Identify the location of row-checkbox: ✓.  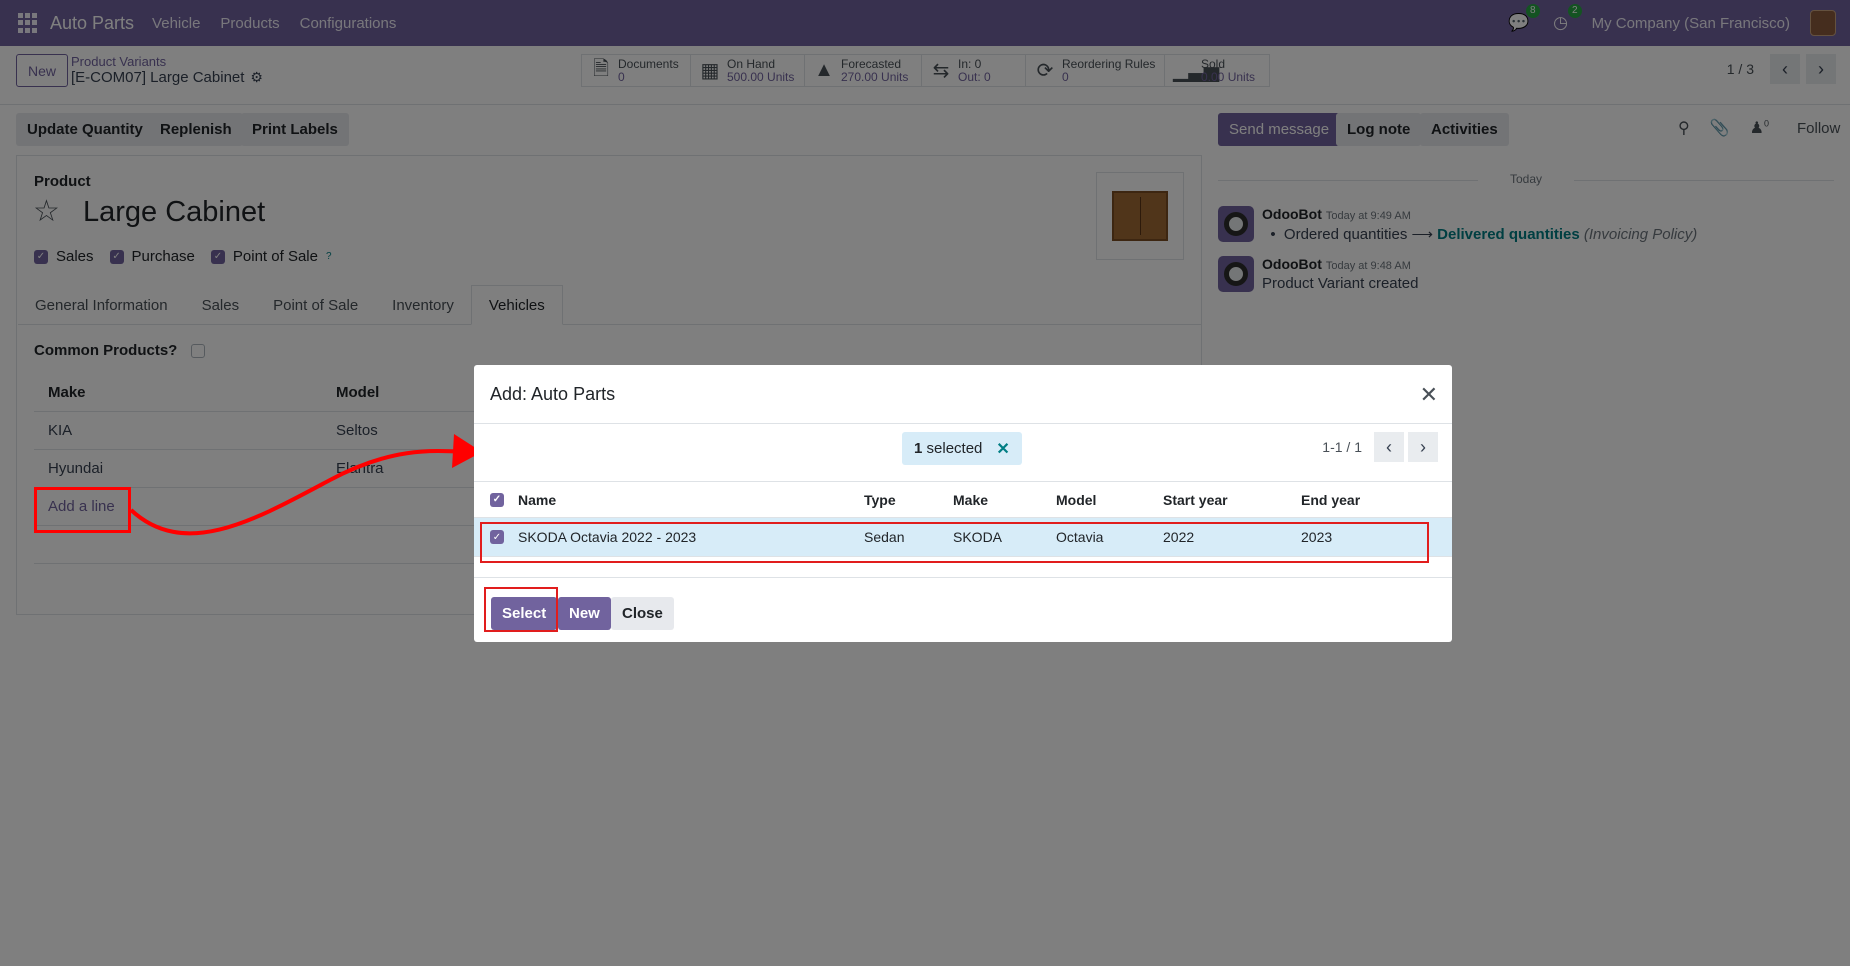
(497, 537).